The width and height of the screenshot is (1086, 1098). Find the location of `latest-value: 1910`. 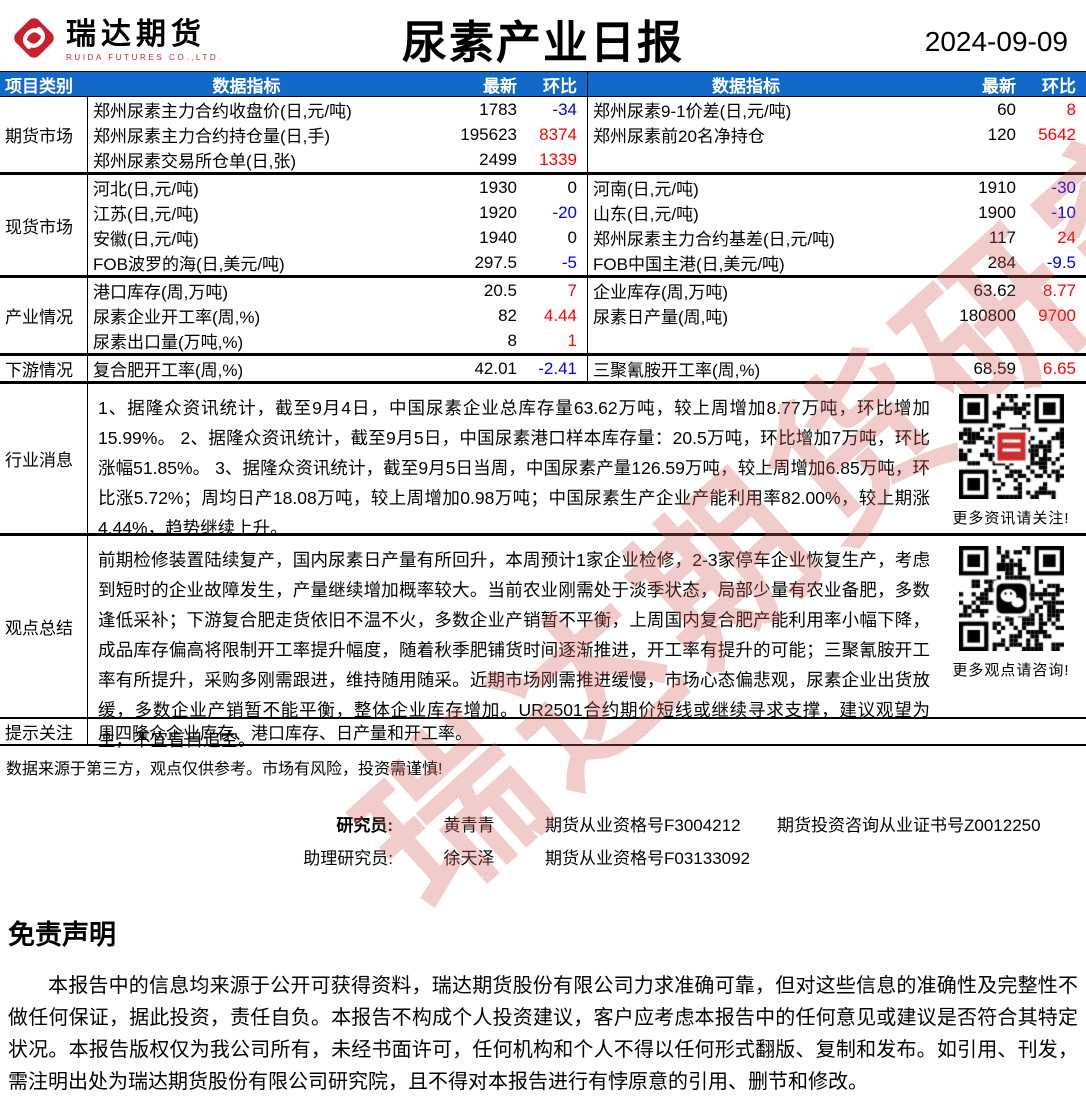

latest-value: 1910 is located at coordinates (997, 187).